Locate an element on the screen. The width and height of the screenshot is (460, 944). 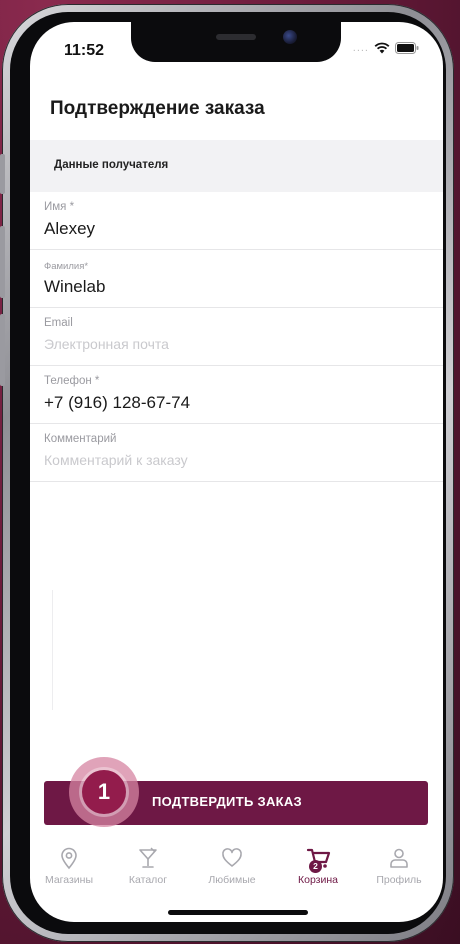
tab-stores: Магазины is located at coordinates (69, 866).